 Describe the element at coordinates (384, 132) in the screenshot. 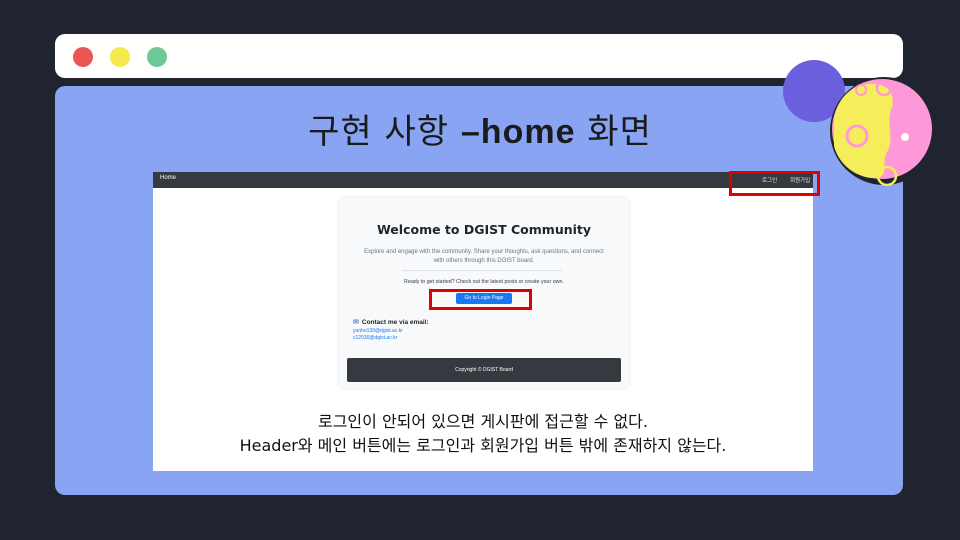

I see `slide-title-ko: 구현 사항` at that location.